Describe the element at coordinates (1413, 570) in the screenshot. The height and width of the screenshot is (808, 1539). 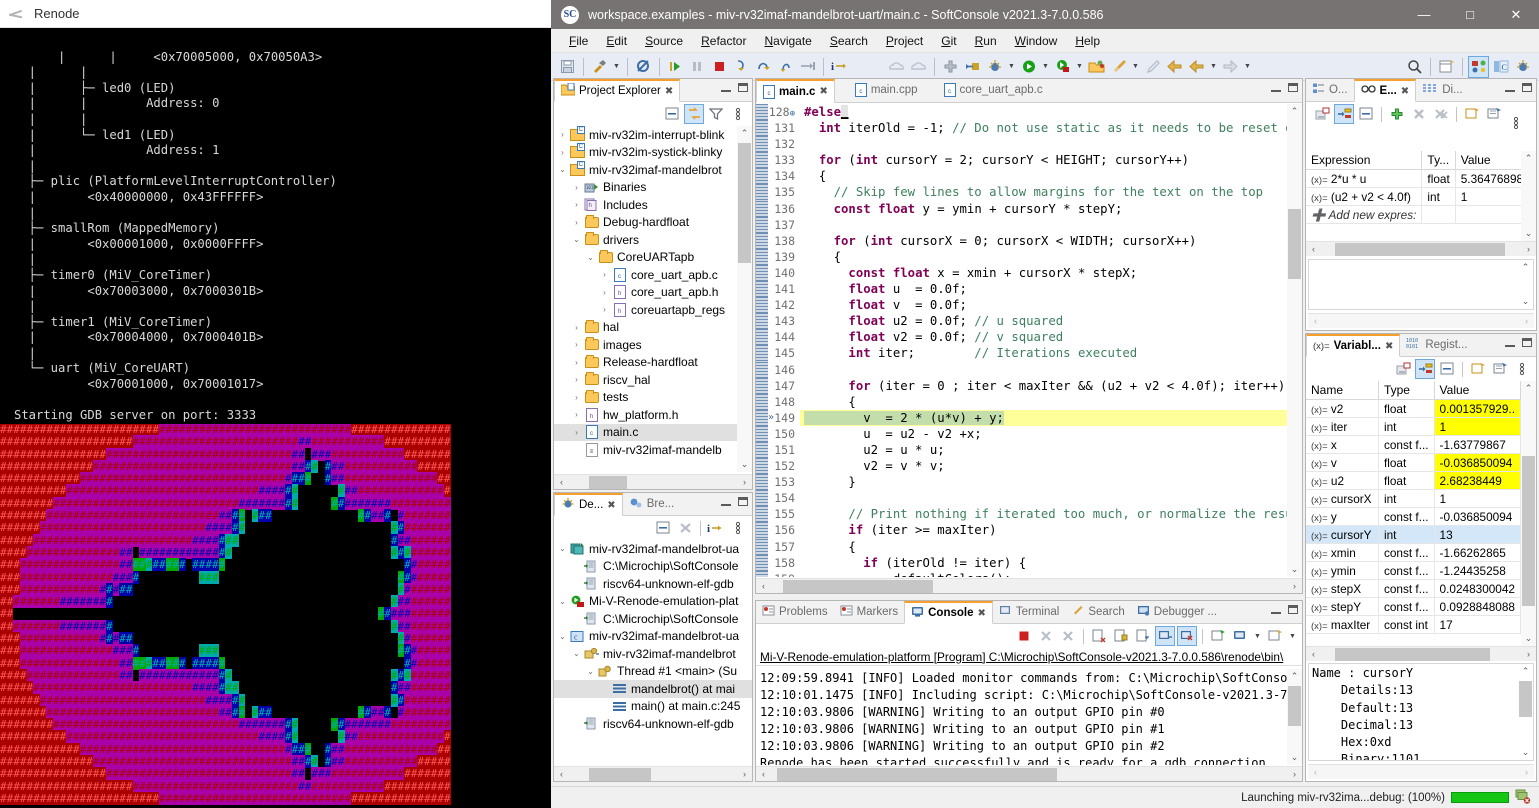
I see `table-row: (x)= ymin const f... -1.24435258` at that location.